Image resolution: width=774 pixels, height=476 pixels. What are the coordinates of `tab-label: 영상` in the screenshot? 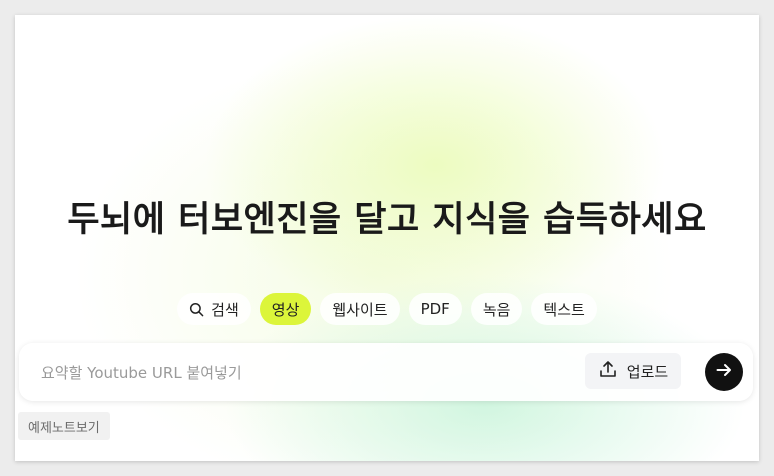 It's located at (285, 309).